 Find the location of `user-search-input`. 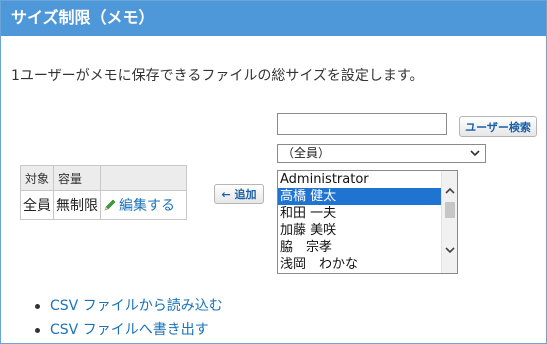

user-search-input is located at coordinates (362, 124).